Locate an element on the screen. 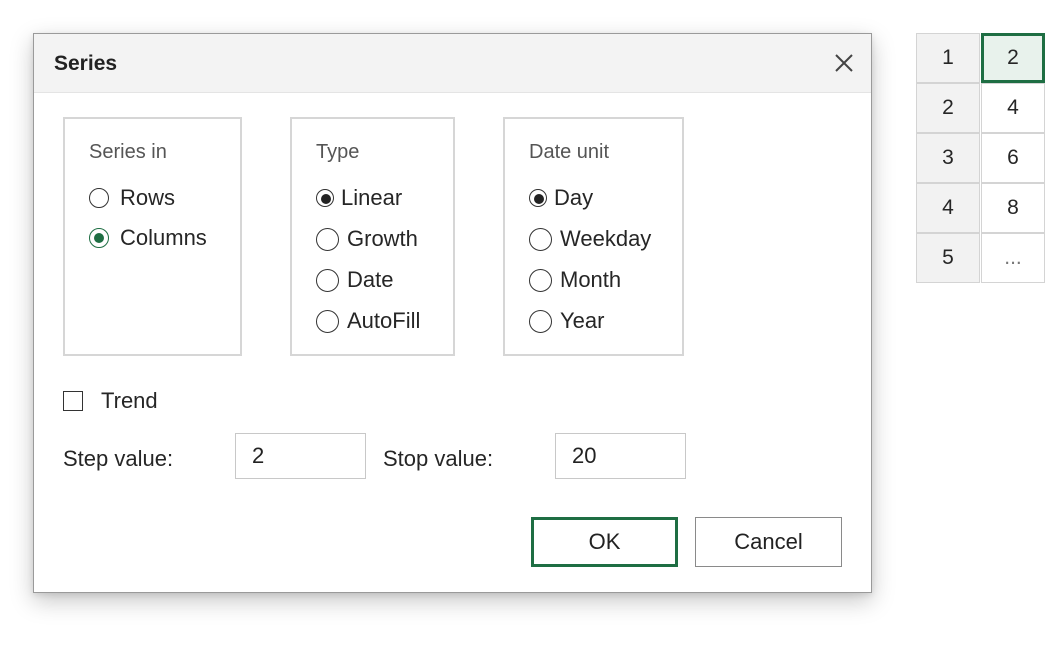  radio-columns-label: Columns is located at coordinates (163, 237).